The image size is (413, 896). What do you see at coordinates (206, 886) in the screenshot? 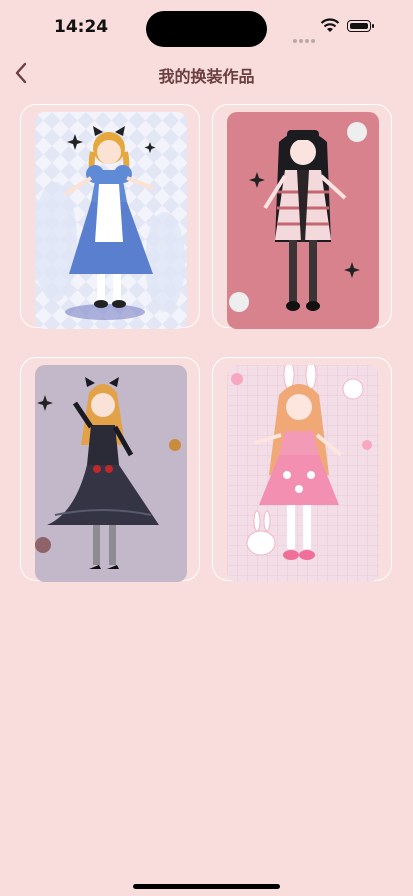
I see `home-indicator` at bounding box center [206, 886].